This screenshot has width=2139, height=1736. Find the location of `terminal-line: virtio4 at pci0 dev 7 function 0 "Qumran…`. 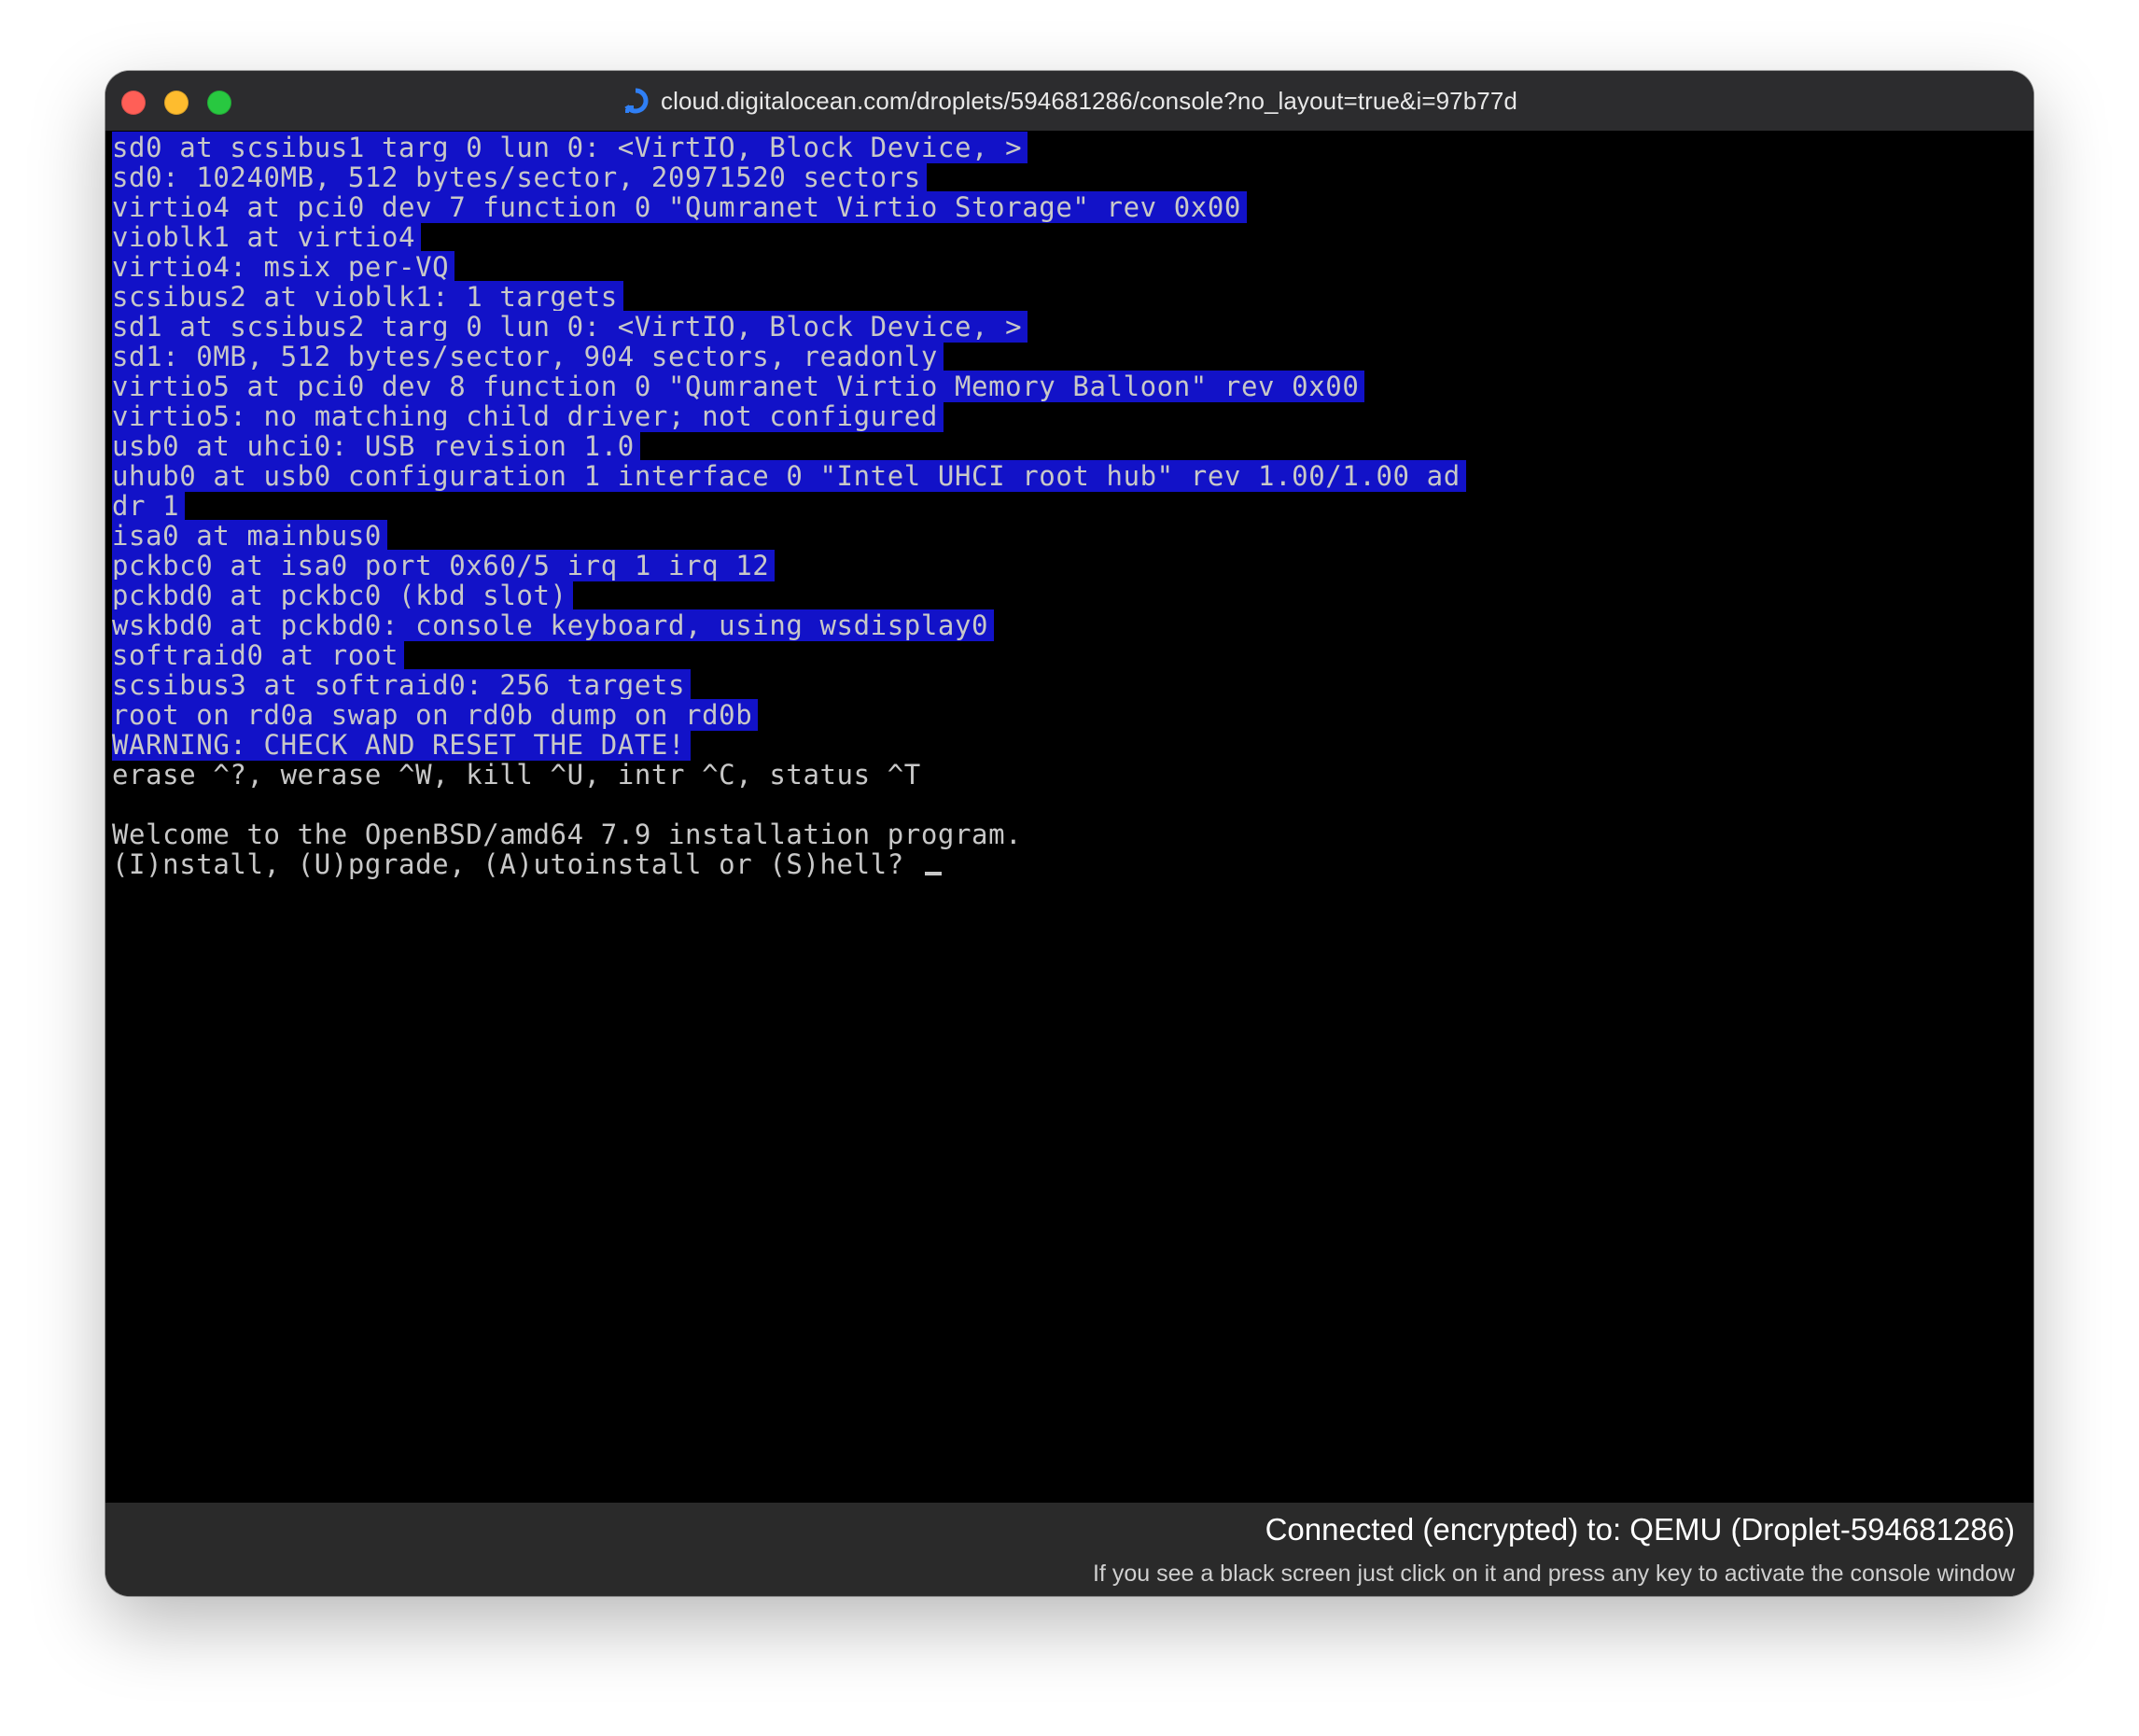

terminal-line: virtio4 at pci0 dev 7 function 0 "Qumran… is located at coordinates (789, 207).